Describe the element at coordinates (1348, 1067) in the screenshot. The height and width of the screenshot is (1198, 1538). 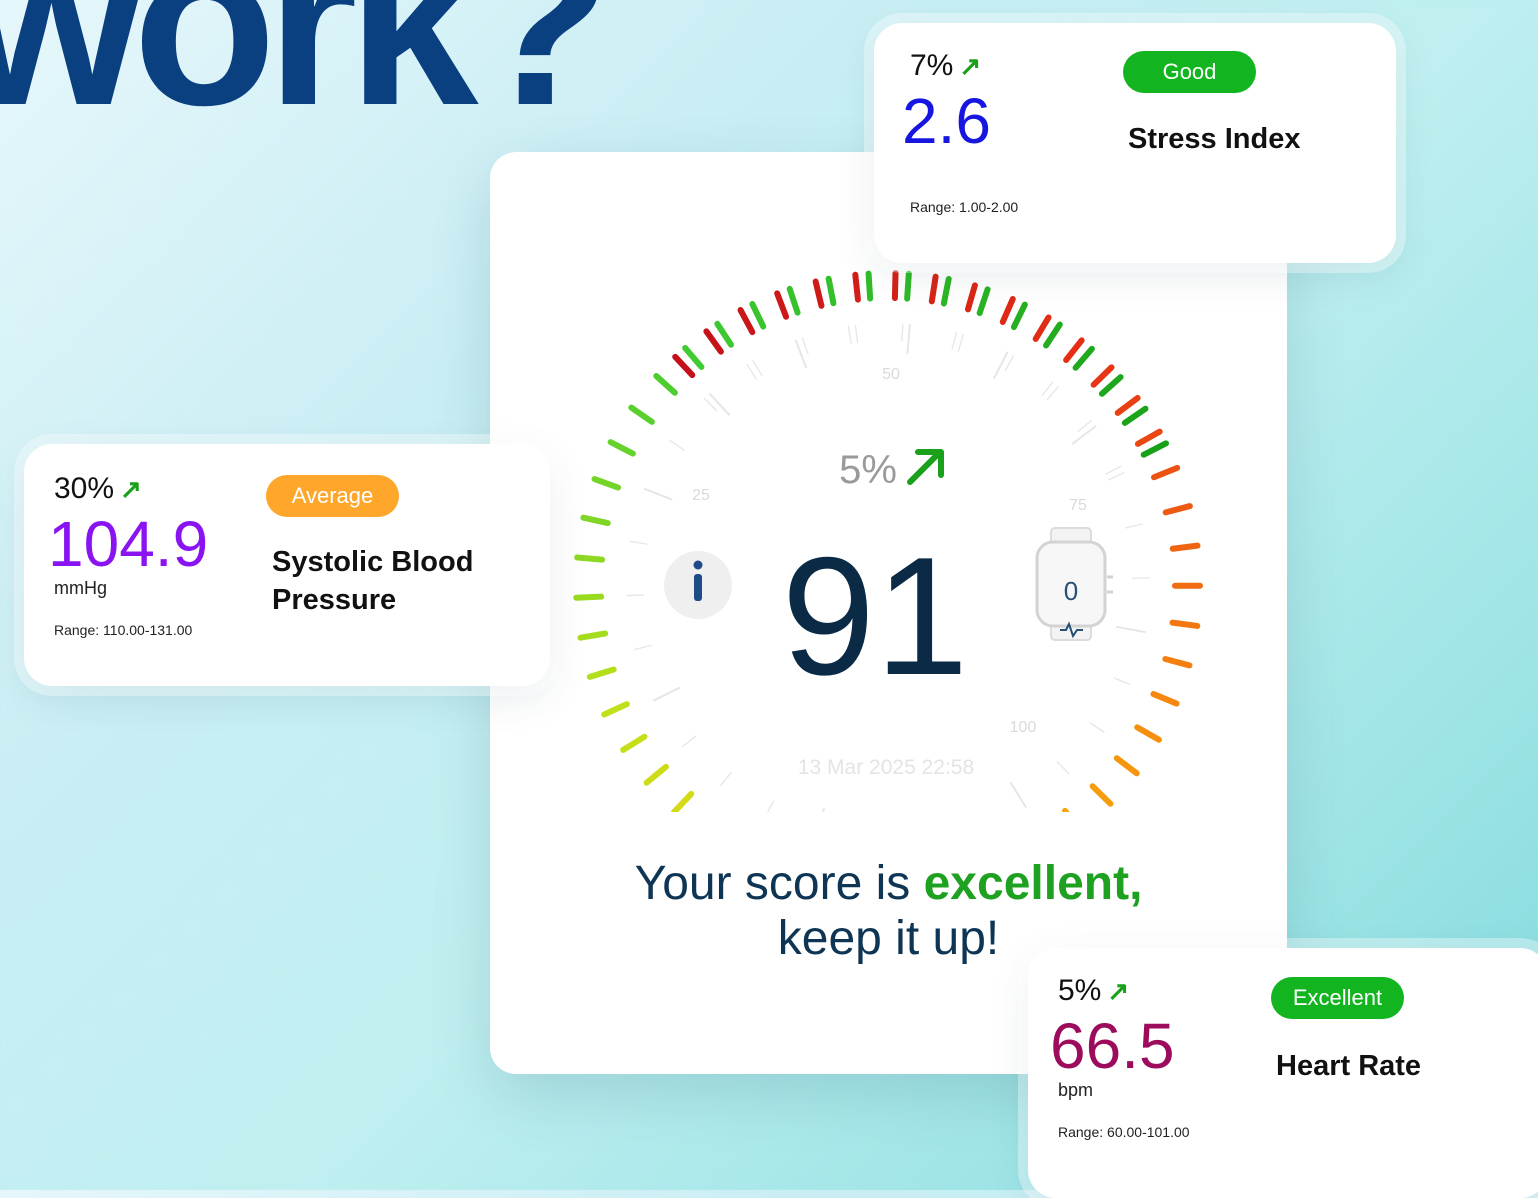
I see `hr-title: Heart Rate` at that location.